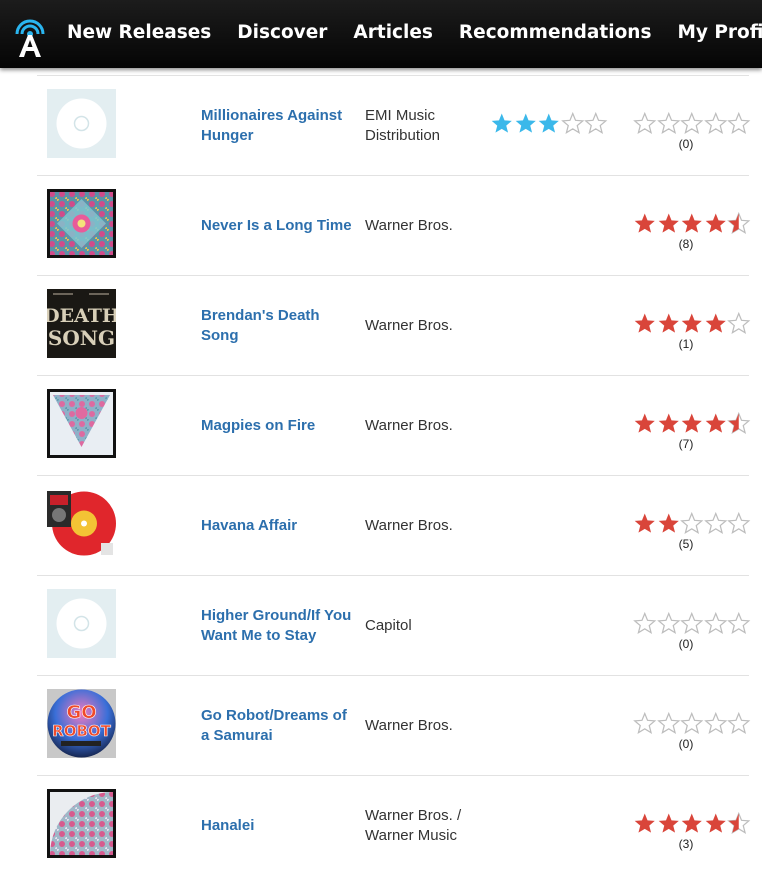 This screenshot has height=875, width=762. Describe the element at coordinates (393, 34) in the screenshot. I see `nav-articles: Articles` at that location.